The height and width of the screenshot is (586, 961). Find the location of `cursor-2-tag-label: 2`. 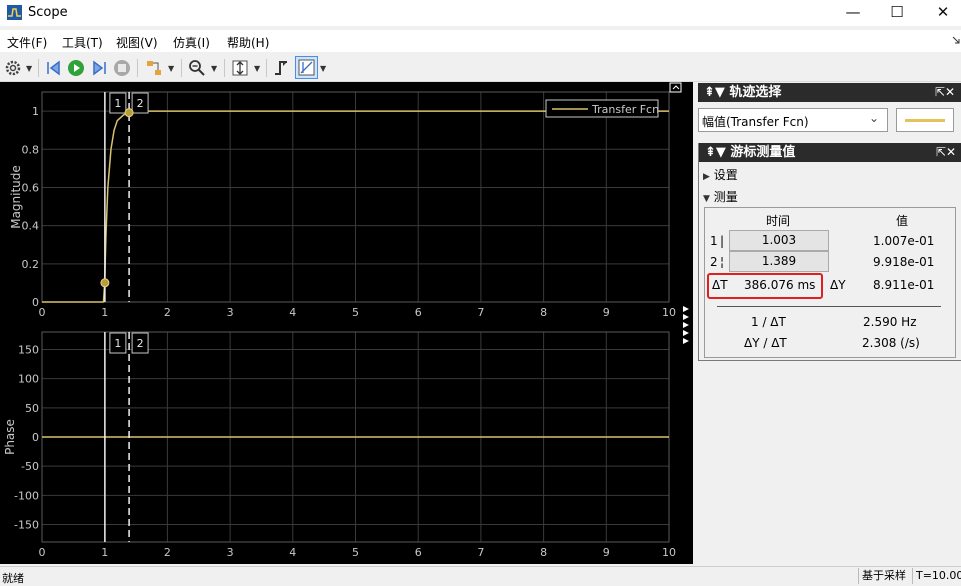

cursor-2-tag-label: 2 is located at coordinates (140, 103).